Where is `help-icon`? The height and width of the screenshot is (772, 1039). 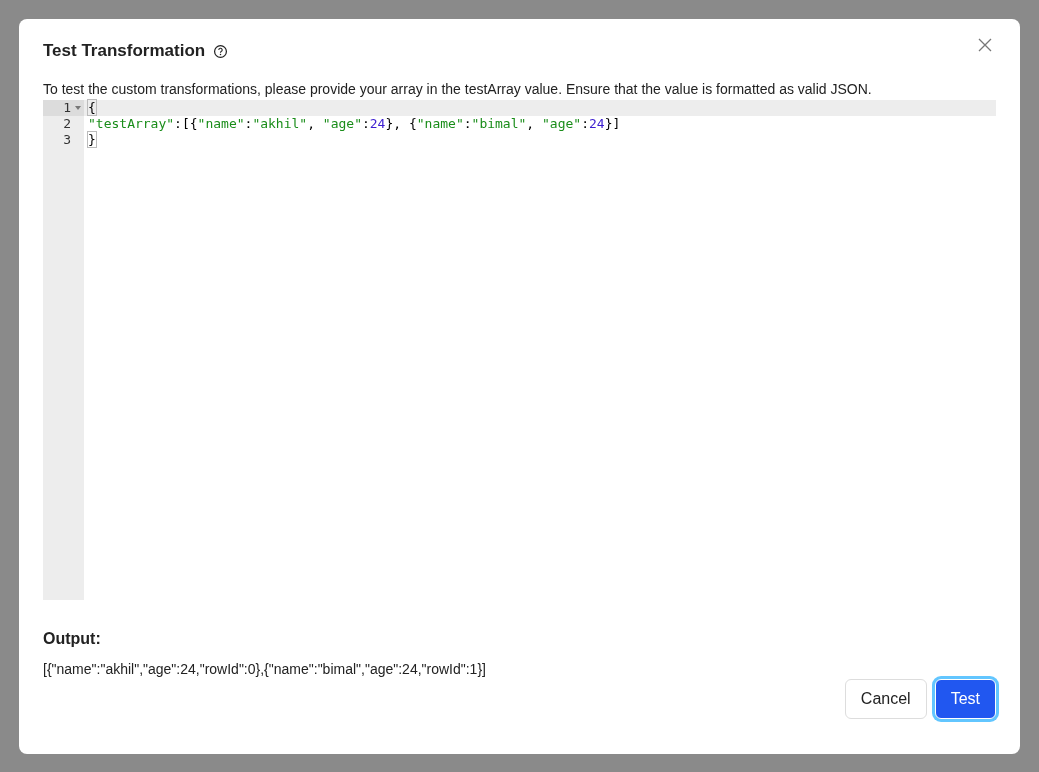 help-icon is located at coordinates (221, 51).